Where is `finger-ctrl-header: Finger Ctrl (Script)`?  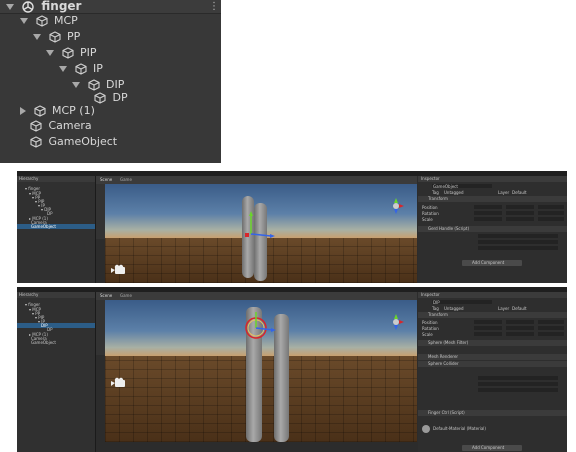 finger-ctrl-header: Finger Ctrl (Script) is located at coordinates (492, 413).